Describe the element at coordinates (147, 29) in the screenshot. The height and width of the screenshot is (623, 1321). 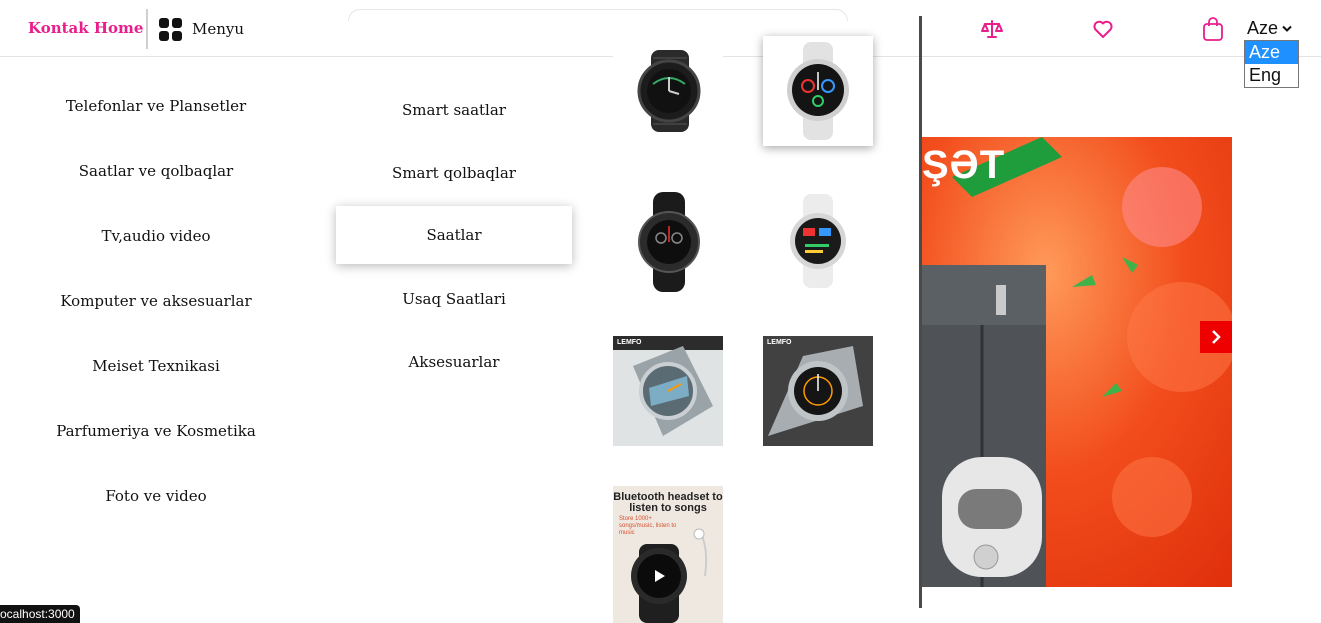
I see `header-divider` at that location.